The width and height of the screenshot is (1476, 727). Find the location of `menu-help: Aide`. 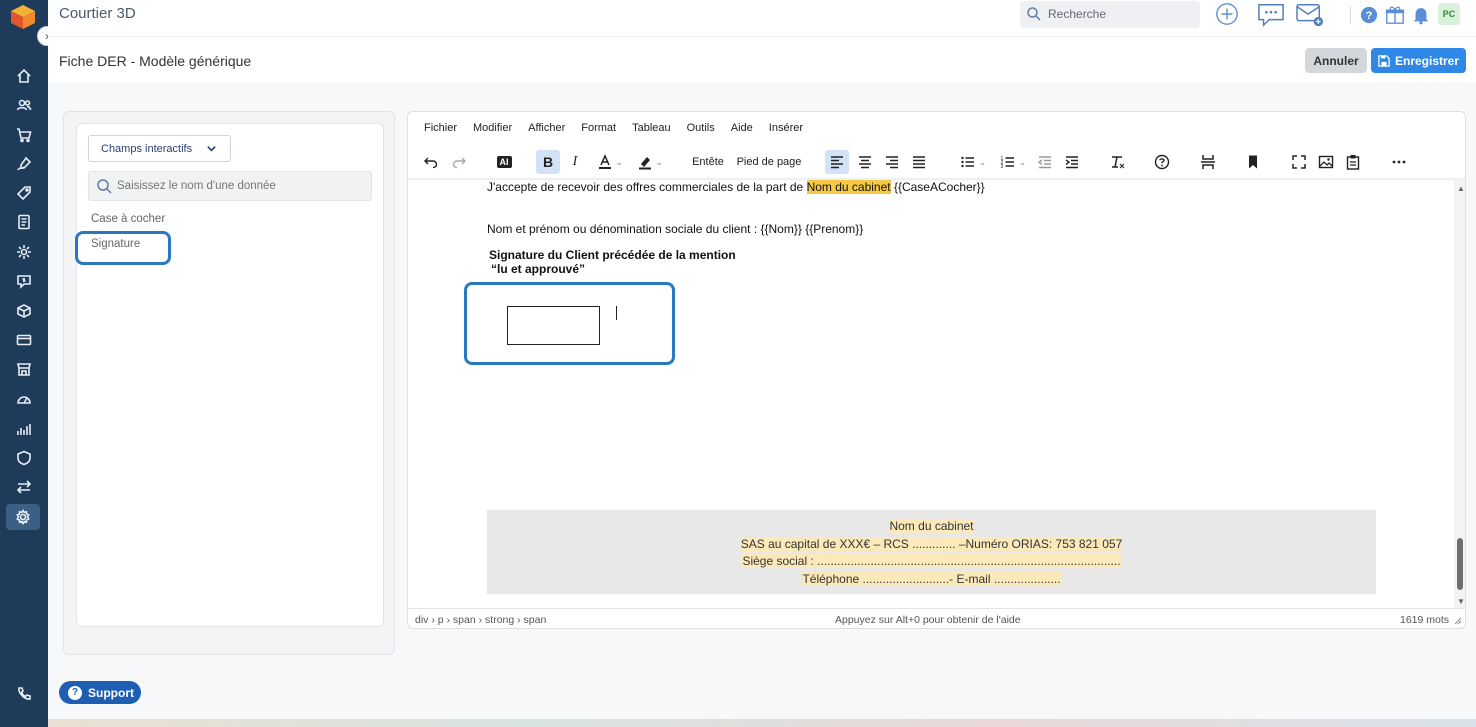

menu-help: Aide is located at coordinates (742, 131).